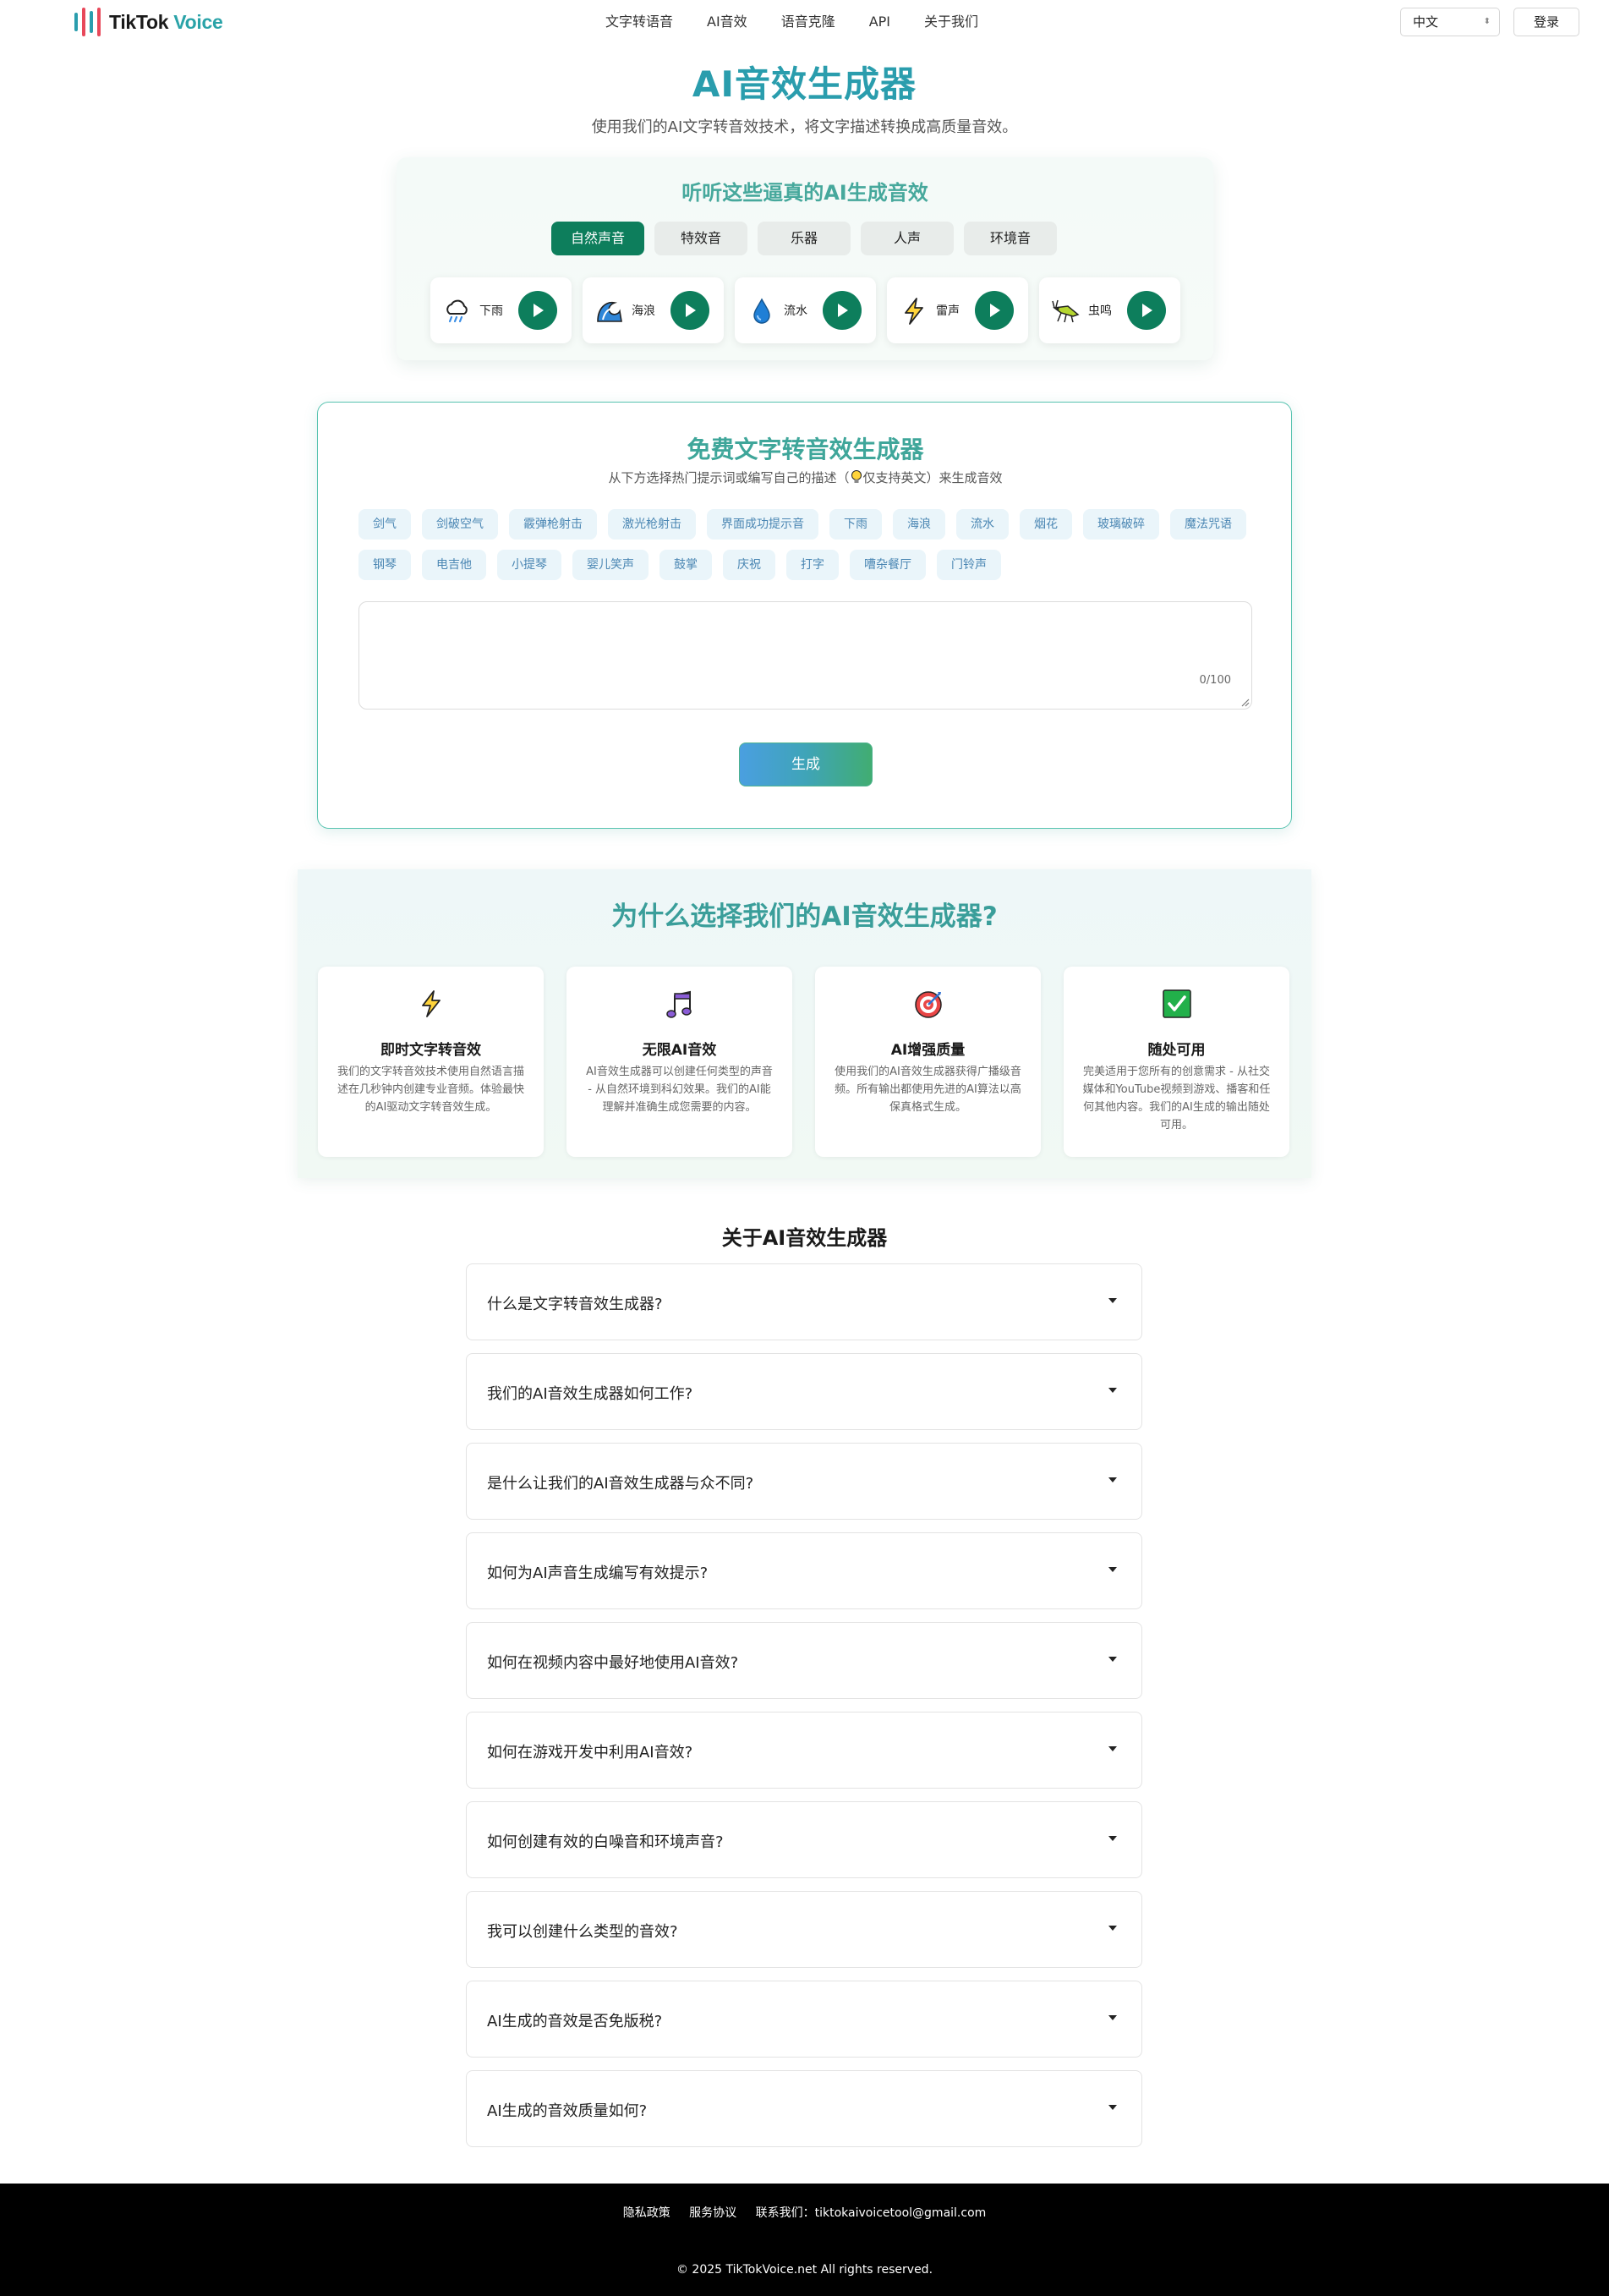 The image size is (1609, 2296). I want to click on feature-title: 随处可用, so click(1176, 1050).